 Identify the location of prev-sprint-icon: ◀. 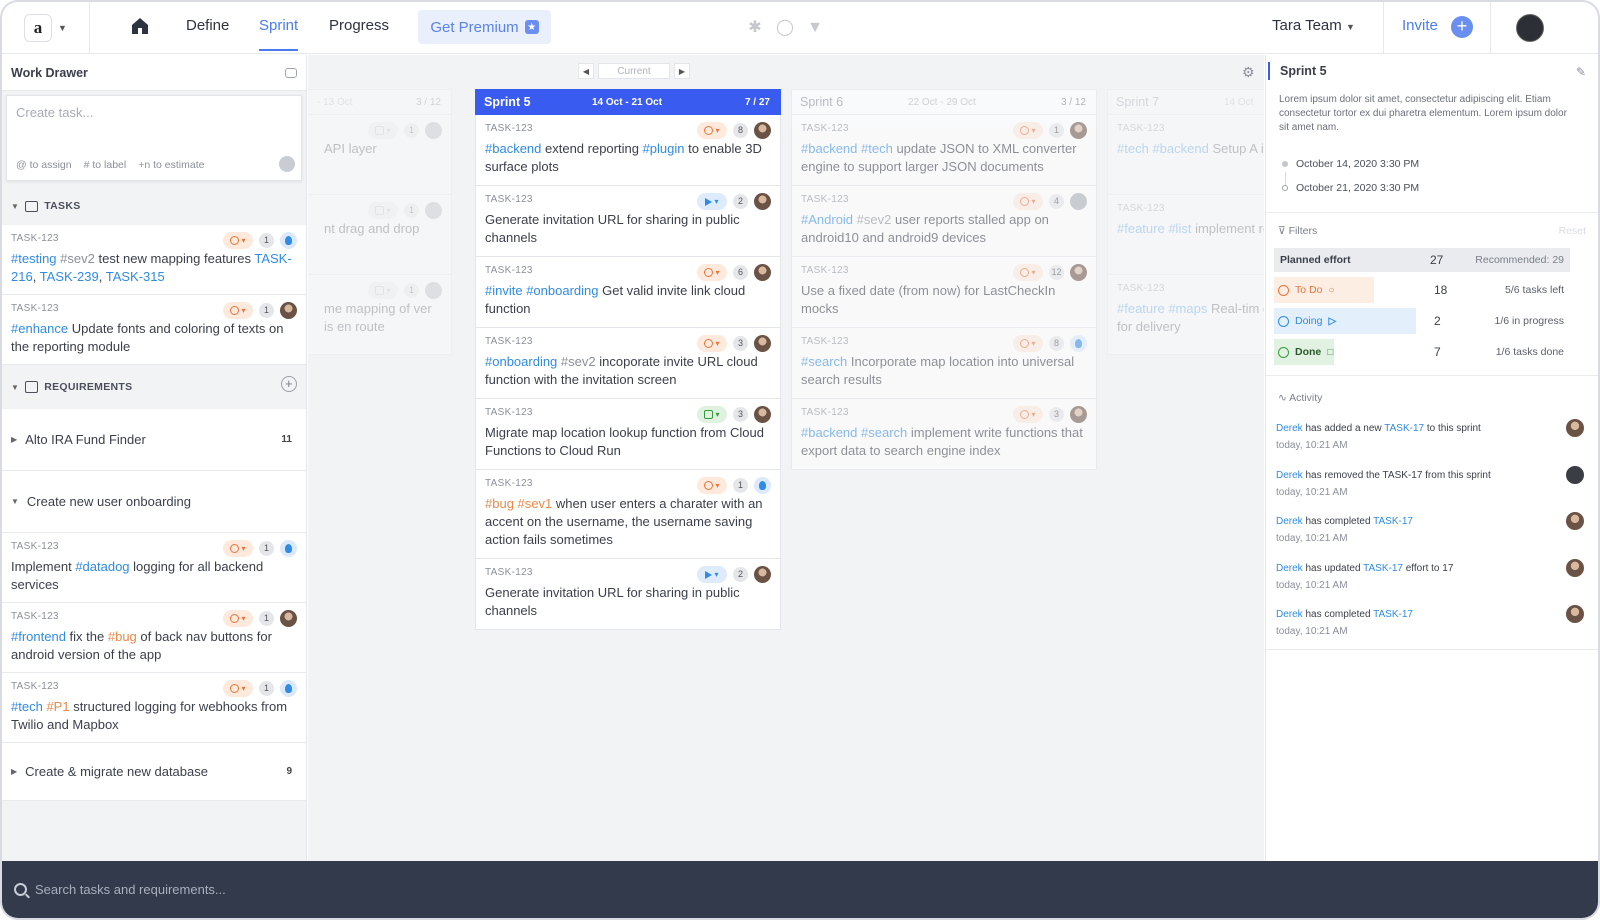
(586, 71).